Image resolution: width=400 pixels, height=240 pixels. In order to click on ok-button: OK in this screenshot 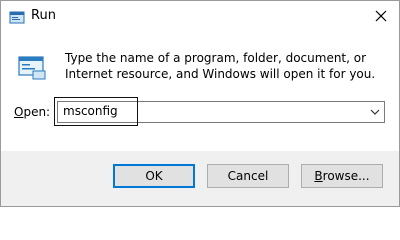, I will do `click(154, 176)`.